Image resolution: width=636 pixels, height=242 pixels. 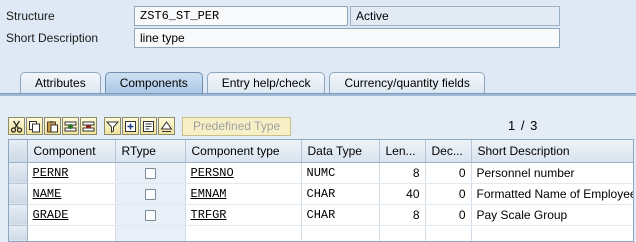 I want to click on table-row: GRADE TRFGR CHAR 8 0 Pay Scale Group, so click(x=321, y=215).